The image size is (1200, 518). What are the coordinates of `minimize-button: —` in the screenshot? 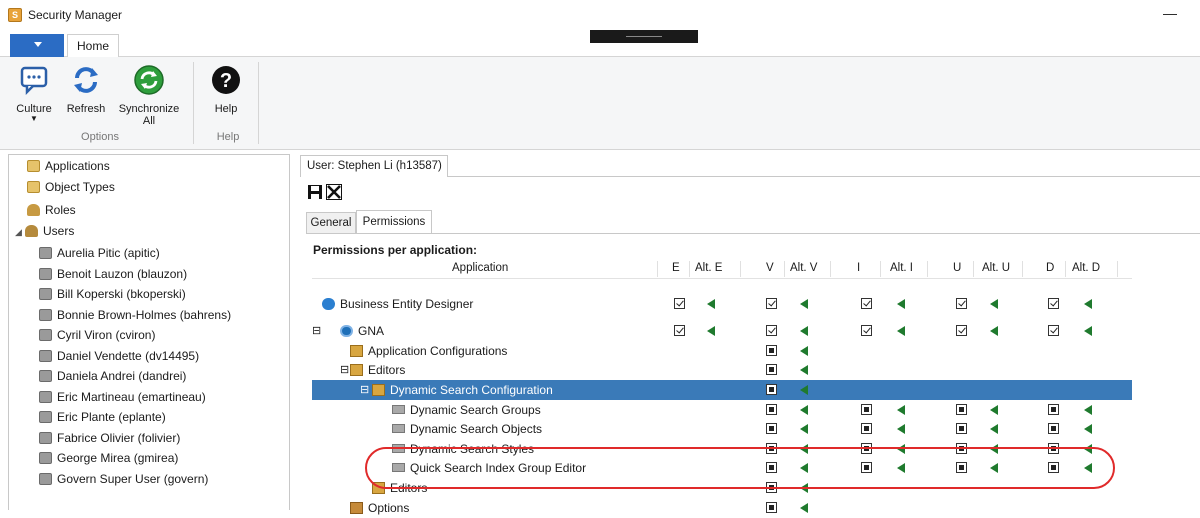 It's located at (1170, 14).